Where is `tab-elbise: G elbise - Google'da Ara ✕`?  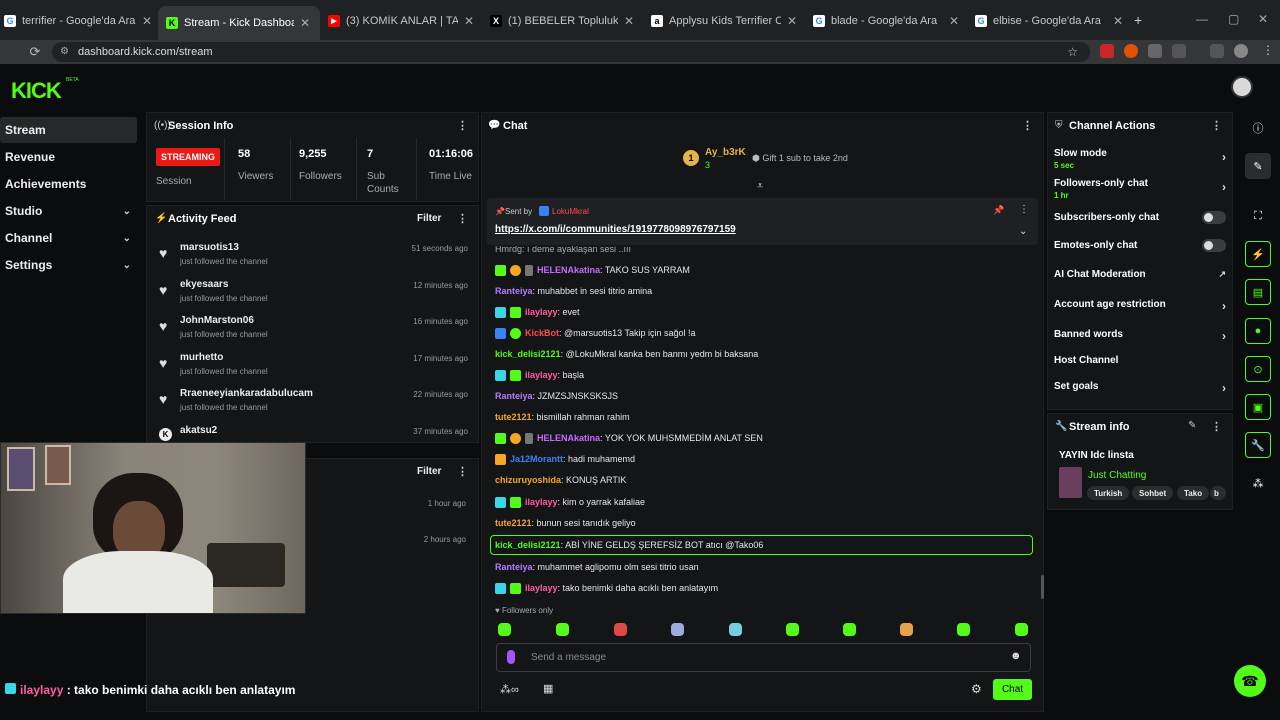 tab-elbise: G elbise - Google'da Ara ✕ is located at coordinates (1050, 21).